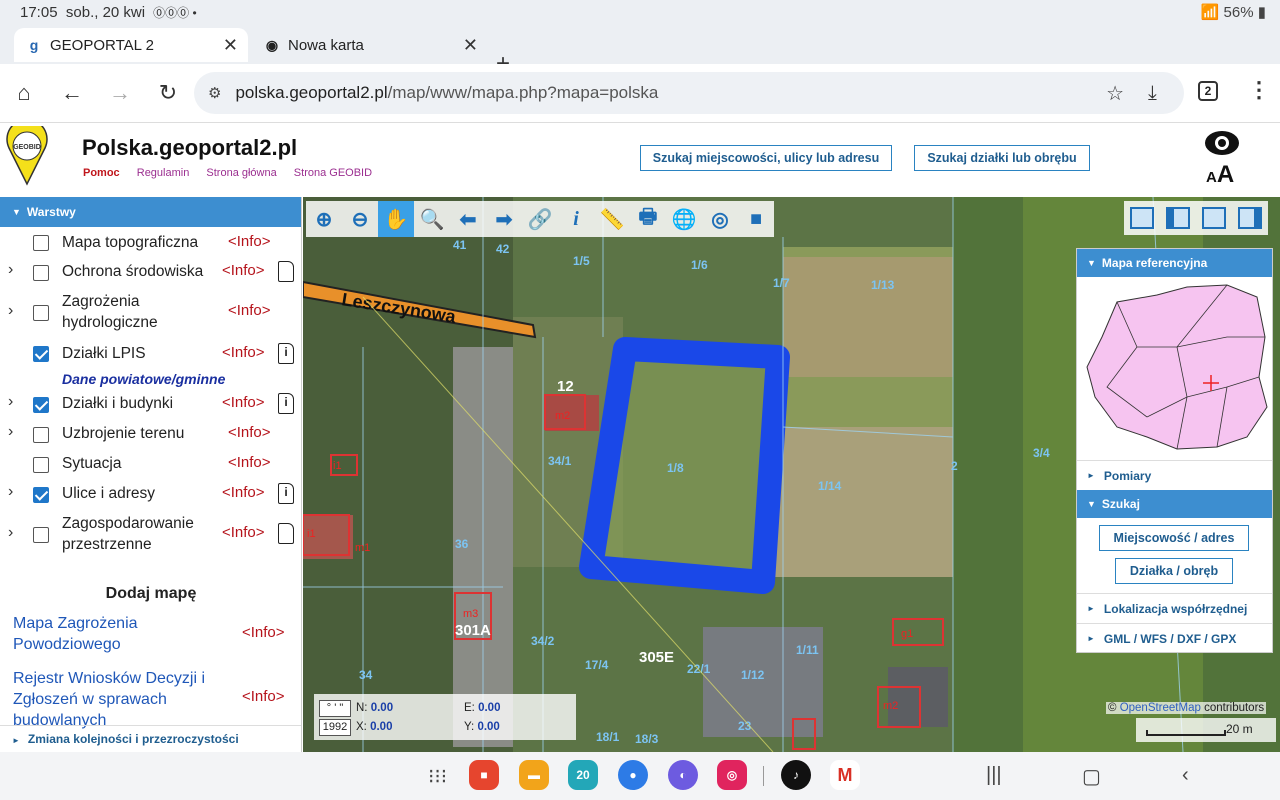 Image resolution: width=1280 pixels, height=800 pixels. I want to click on layer-order-link: ► Zmiana kolejności i przezroczystości, so click(150, 738).